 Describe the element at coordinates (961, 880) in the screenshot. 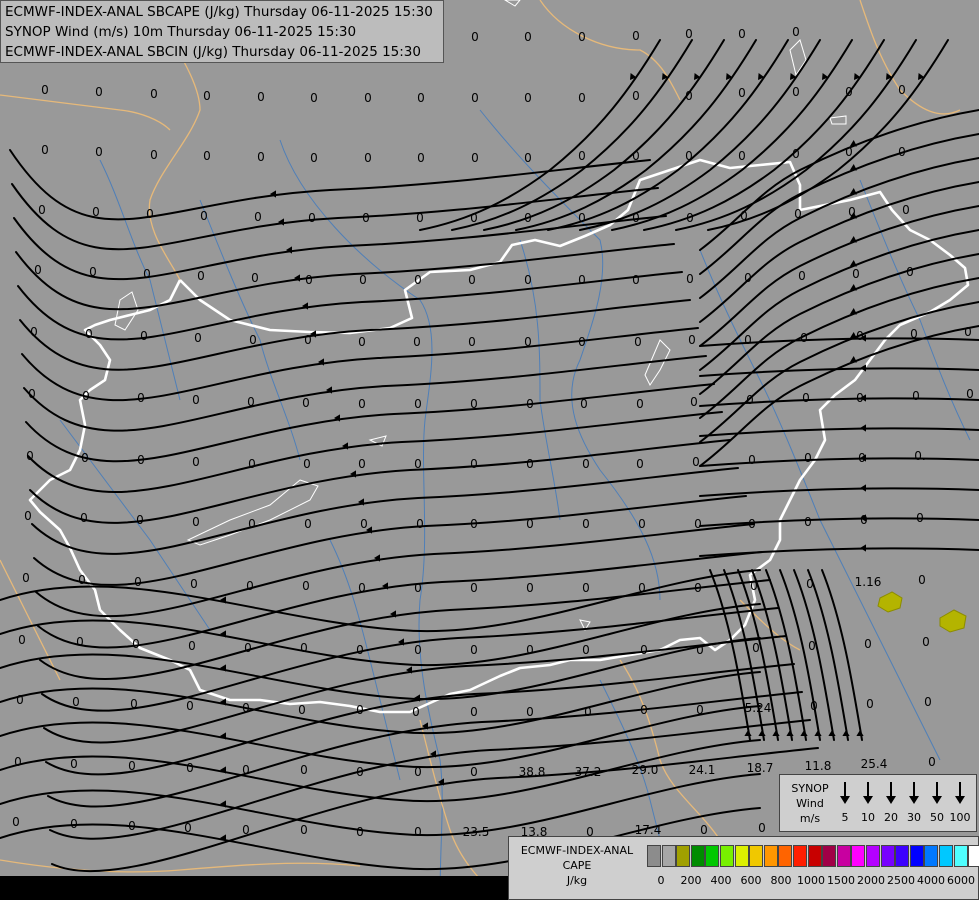

I see `cape-tick-label: 6000` at that location.